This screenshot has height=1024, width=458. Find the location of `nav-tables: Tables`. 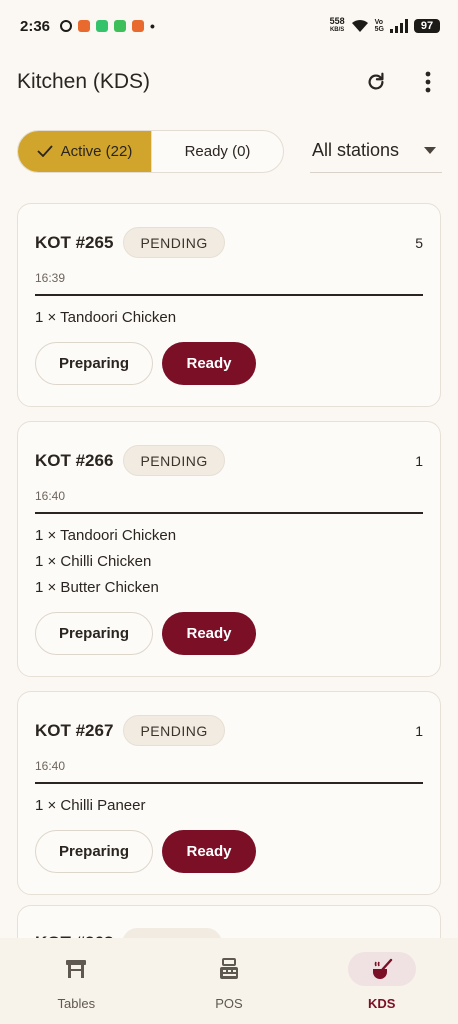

nav-tables: Tables is located at coordinates (76, 981).